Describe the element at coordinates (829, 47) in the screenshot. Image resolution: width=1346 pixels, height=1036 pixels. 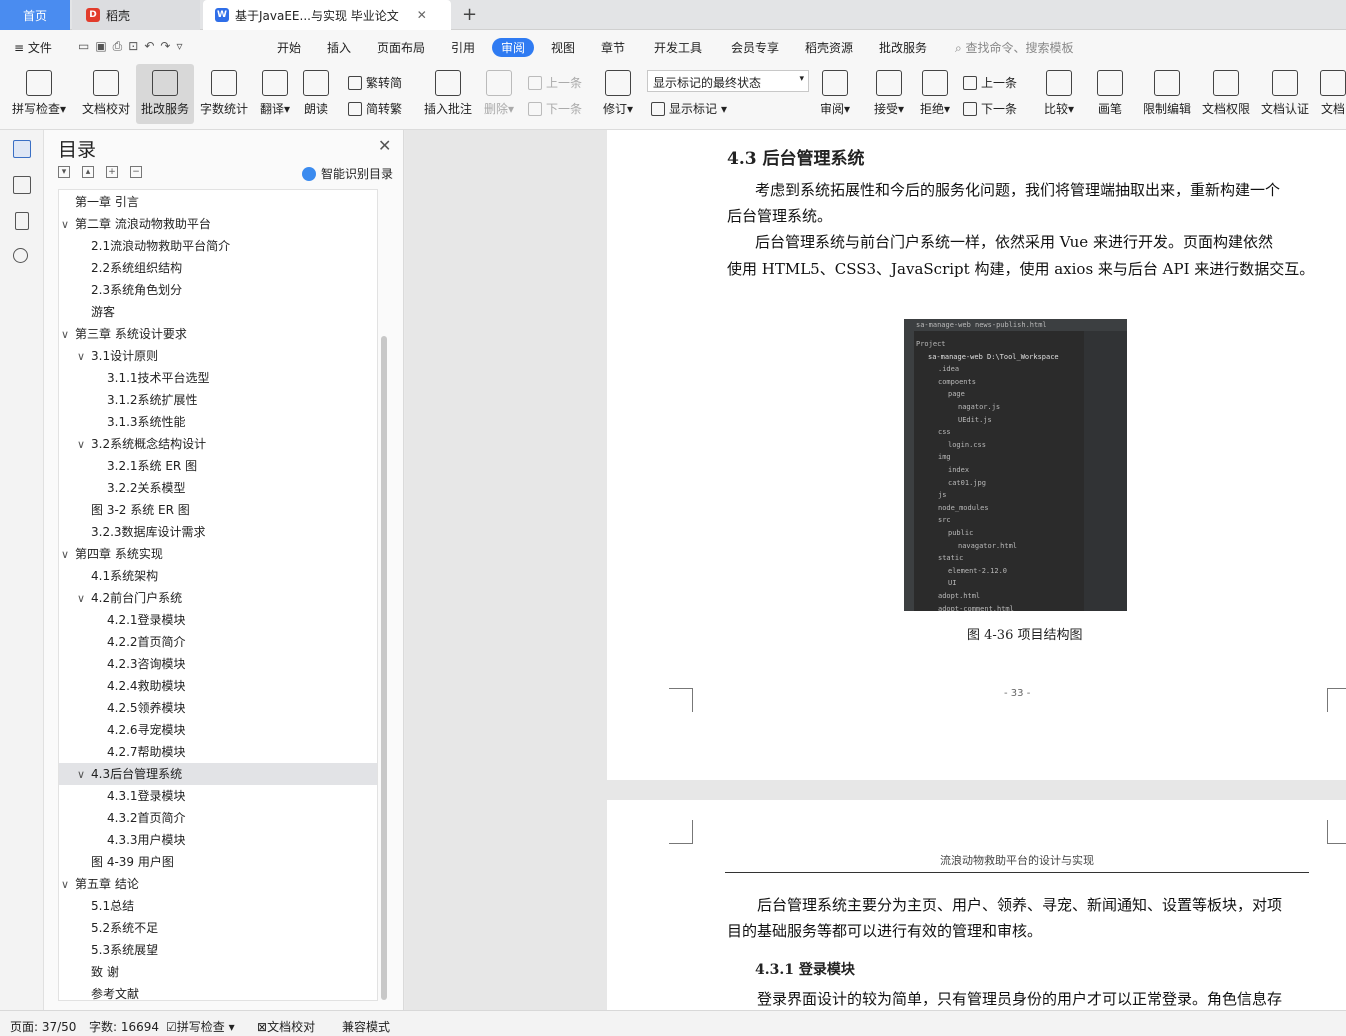
I see `menu-daoke-resources: 稻壳资源` at that location.